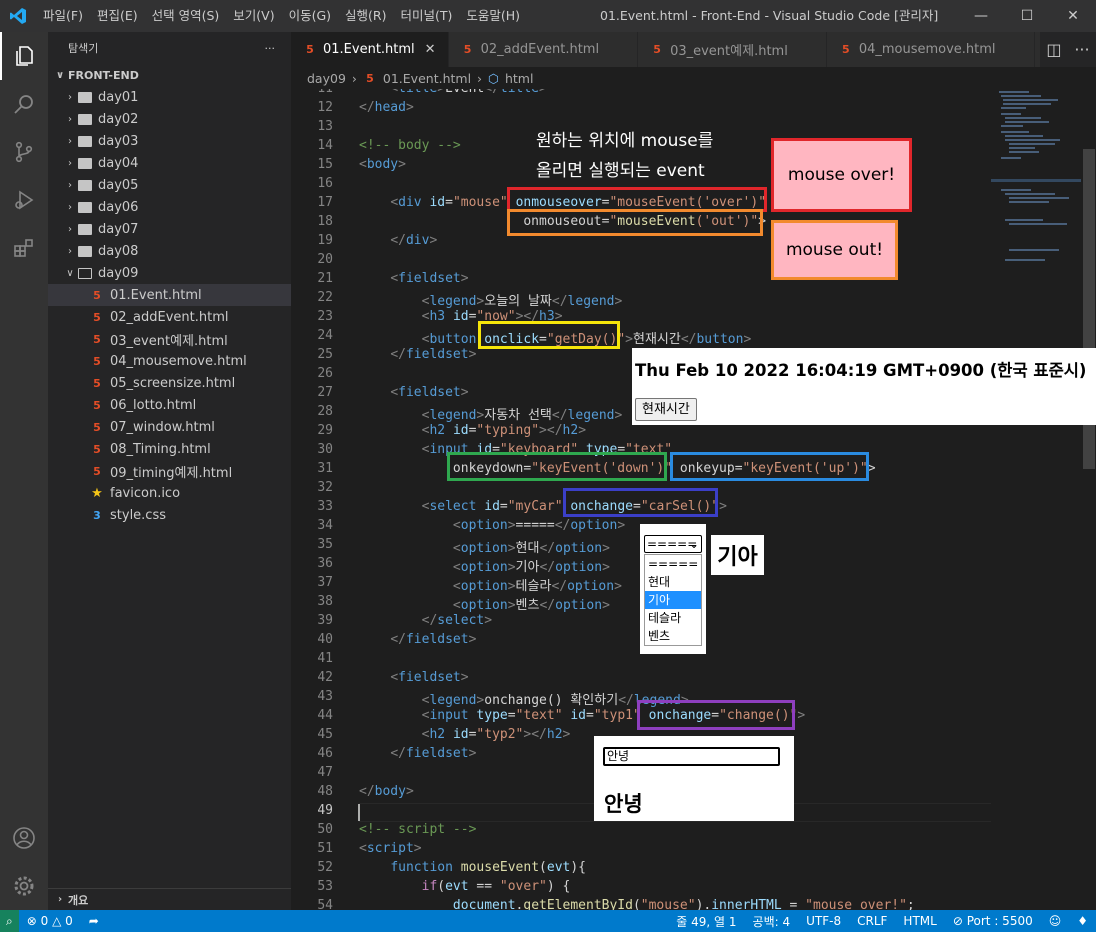 This screenshot has height=932, width=1096. What do you see at coordinates (370, 49) in the screenshot?
I see `tab-1: 5 01.Event.html ✕` at bounding box center [370, 49].